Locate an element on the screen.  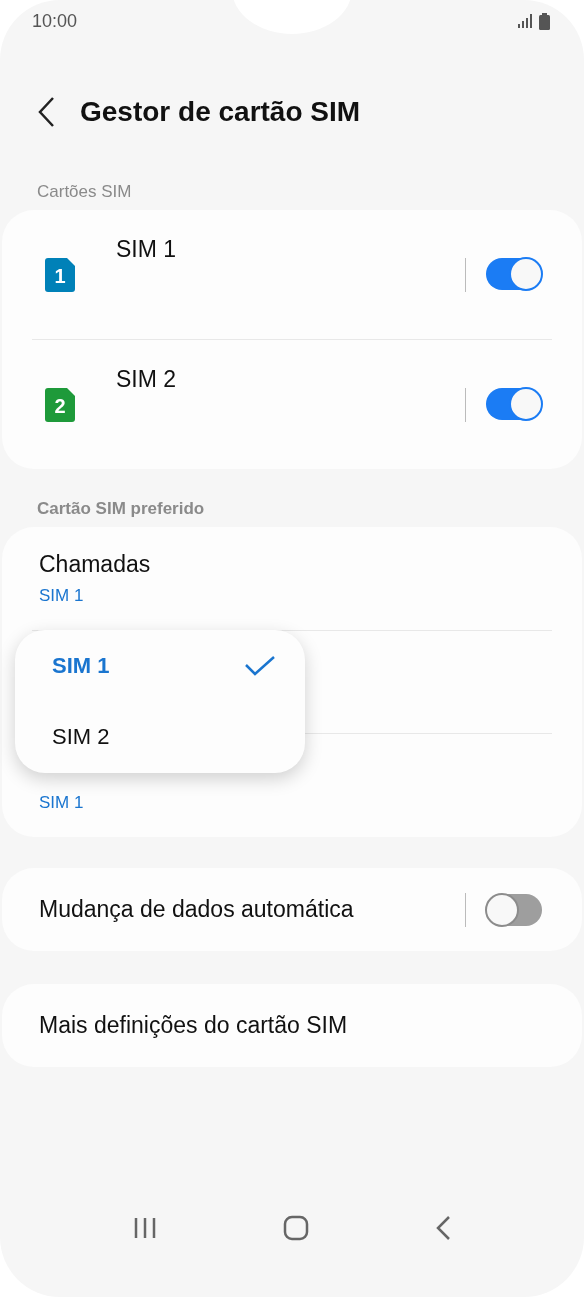
back-nav-icon is located at coordinates (443, 1228).